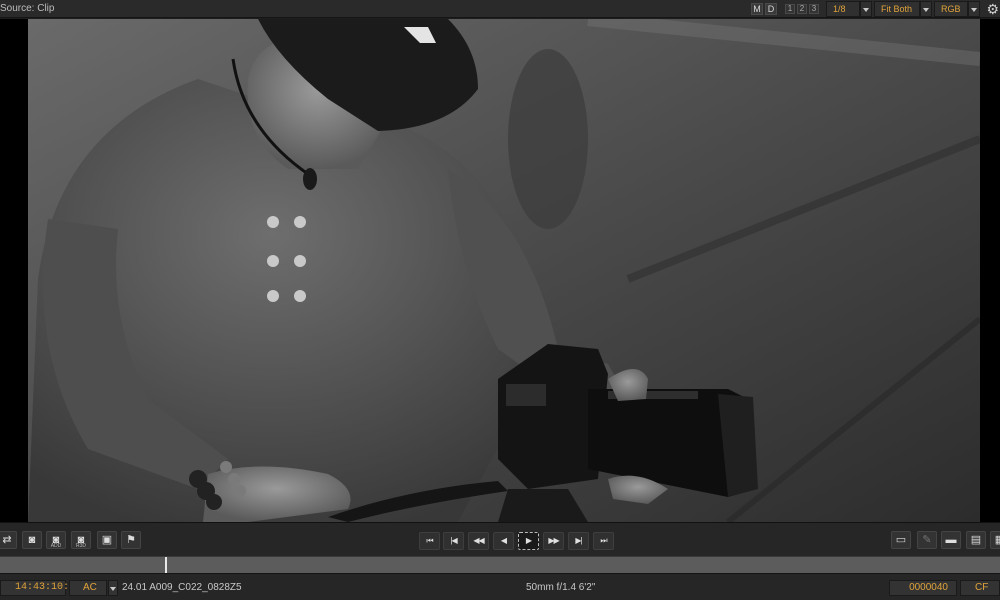  Describe the element at coordinates (553, 541) in the screenshot. I see `fast-forward-button: ▶▶` at that location.